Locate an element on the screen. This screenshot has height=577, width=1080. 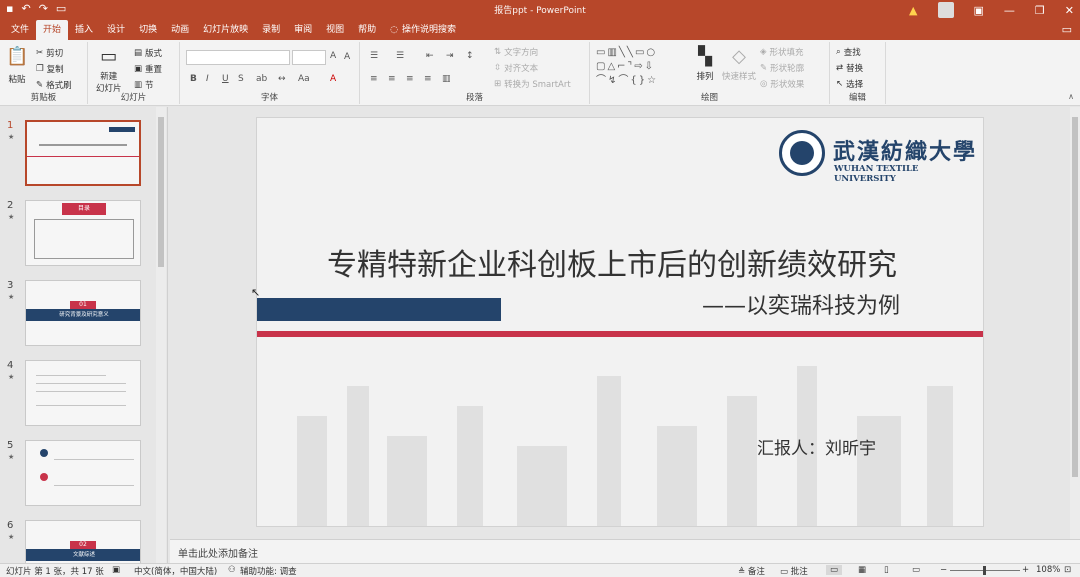
shape-outline-button: ✎ 形状轮廓 is located at coordinates (782, 68).